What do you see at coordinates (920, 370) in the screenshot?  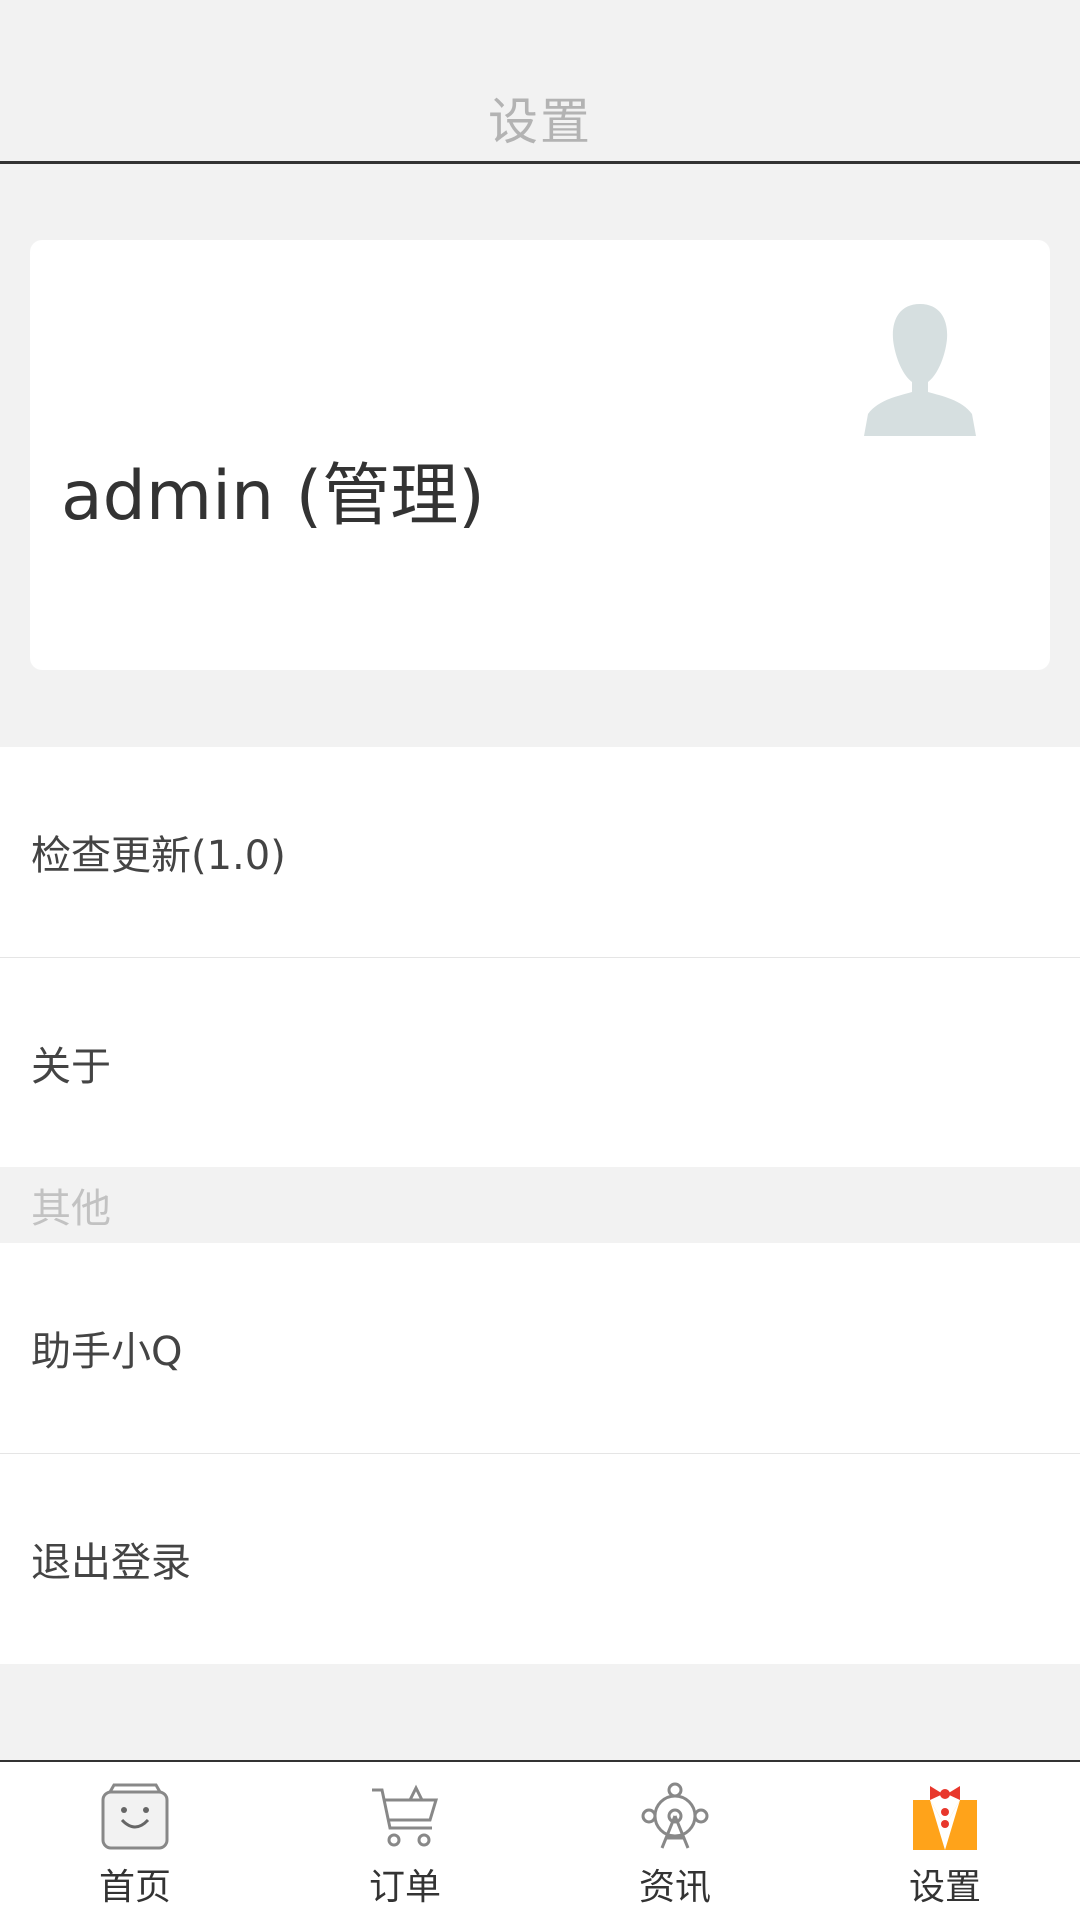 I see `user-silhouette-icon` at bounding box center [920, 370].